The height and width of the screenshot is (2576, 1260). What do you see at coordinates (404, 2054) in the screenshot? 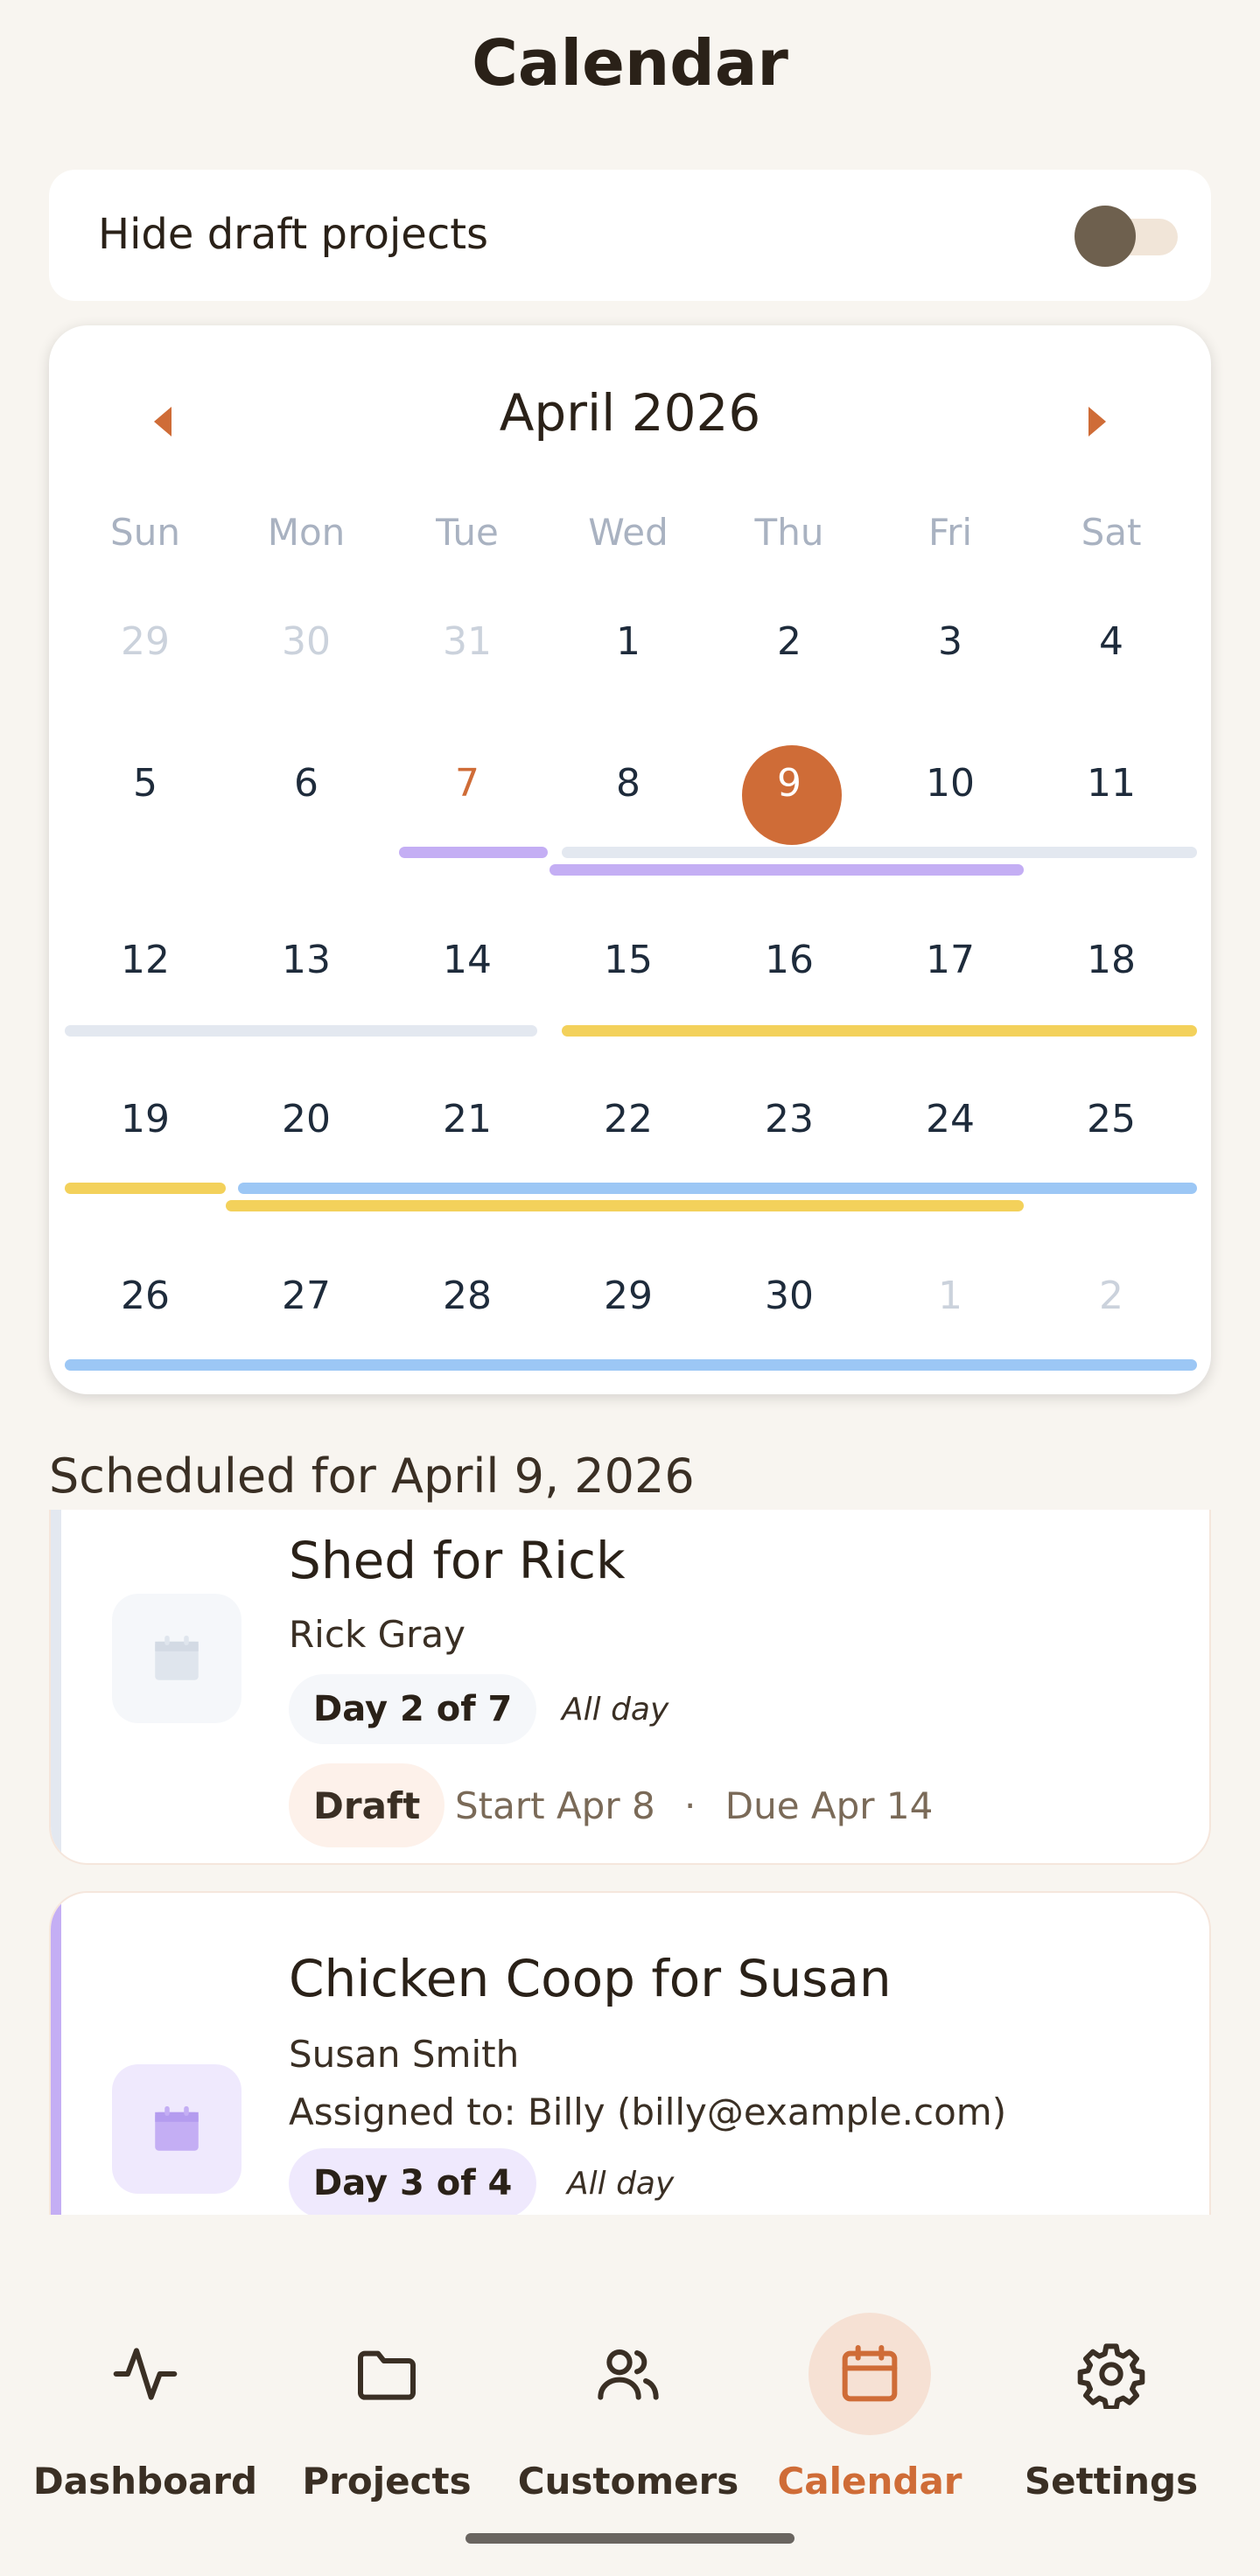
I see `project-customer: Susan Smith` at bounding box center [404, 2054].